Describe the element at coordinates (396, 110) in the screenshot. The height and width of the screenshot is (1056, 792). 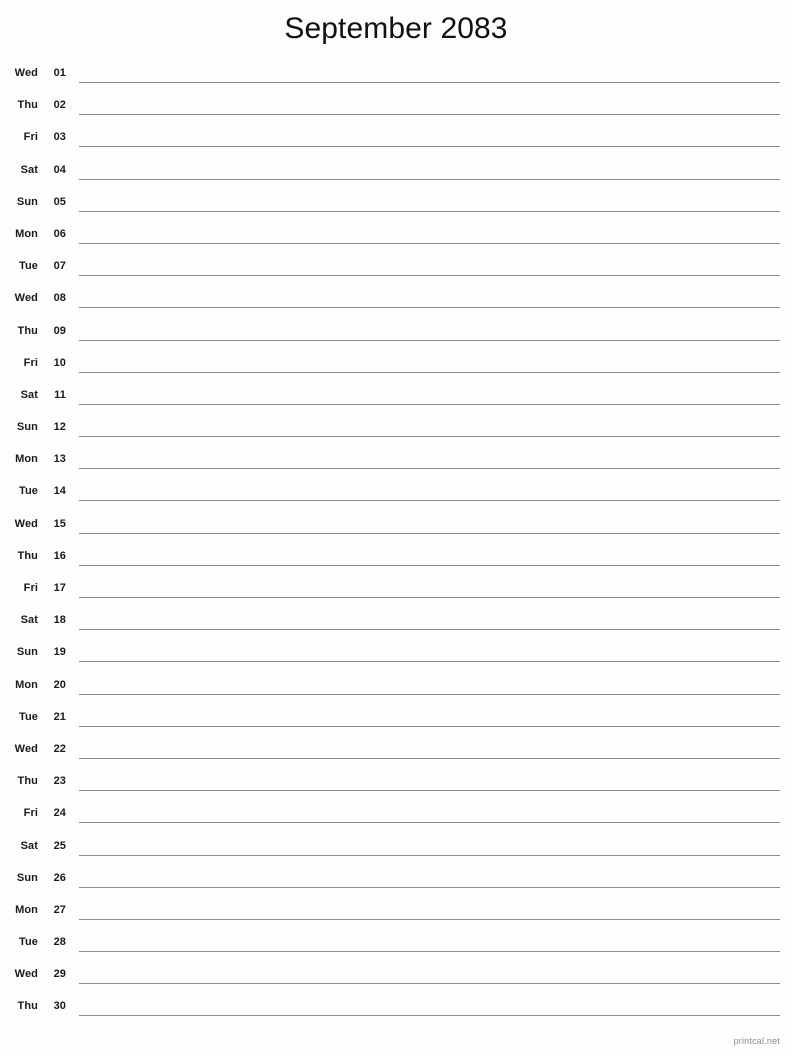
I see `day-row: Thu 02` at that location.